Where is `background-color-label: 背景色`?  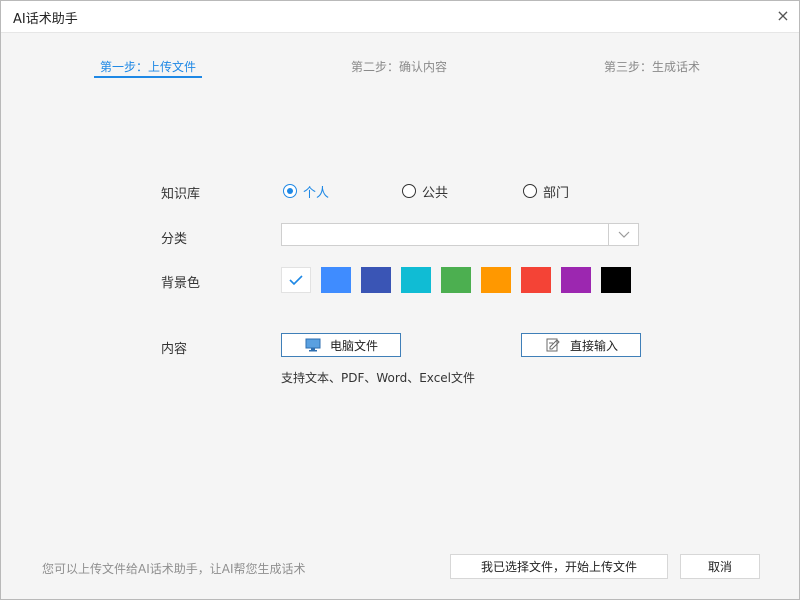 background-color-label: 背景色 is located at coordinates (181, 283).